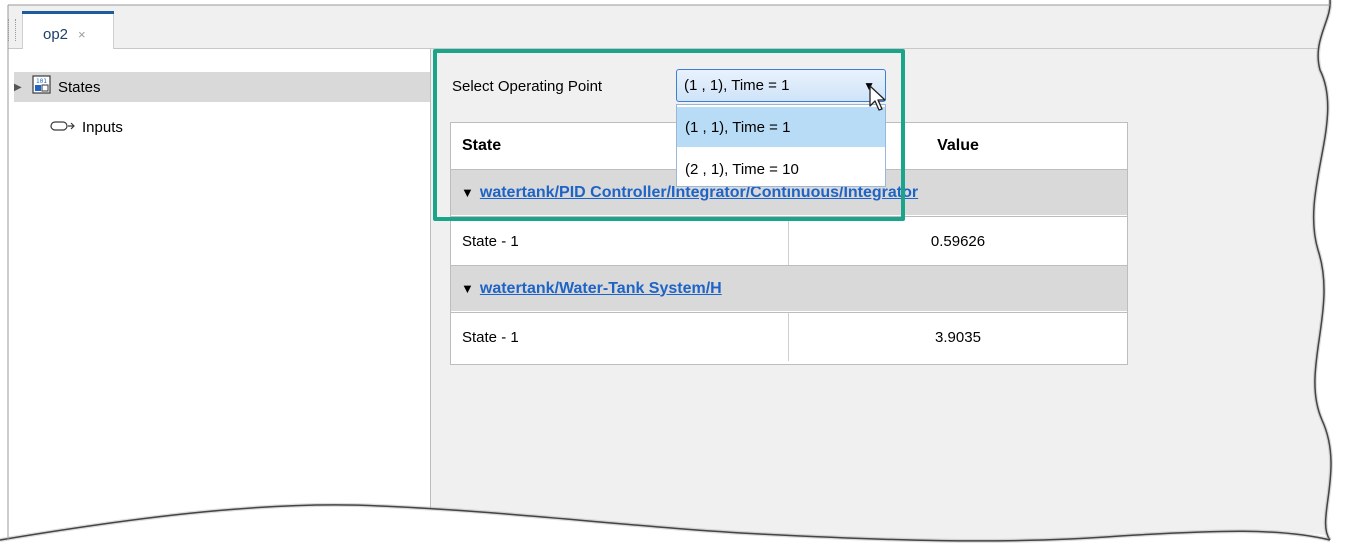 This screenshot has width=1354, height=554. What do you see at coordinates (789, 288) in the screenshot?
I see `group-row: ▼ watertank/Water-Tank System/H` at bounding box center [789, 288].